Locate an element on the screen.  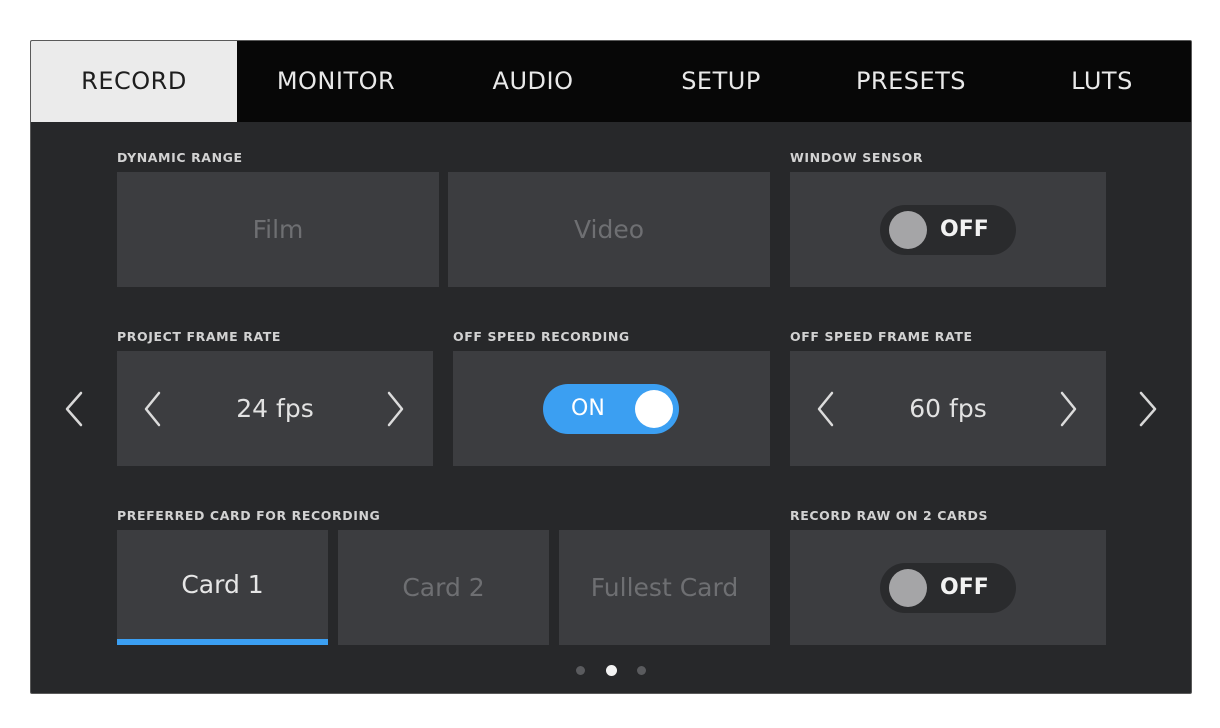
card-2-button: Card 2 is located at coordinates (443, 587).